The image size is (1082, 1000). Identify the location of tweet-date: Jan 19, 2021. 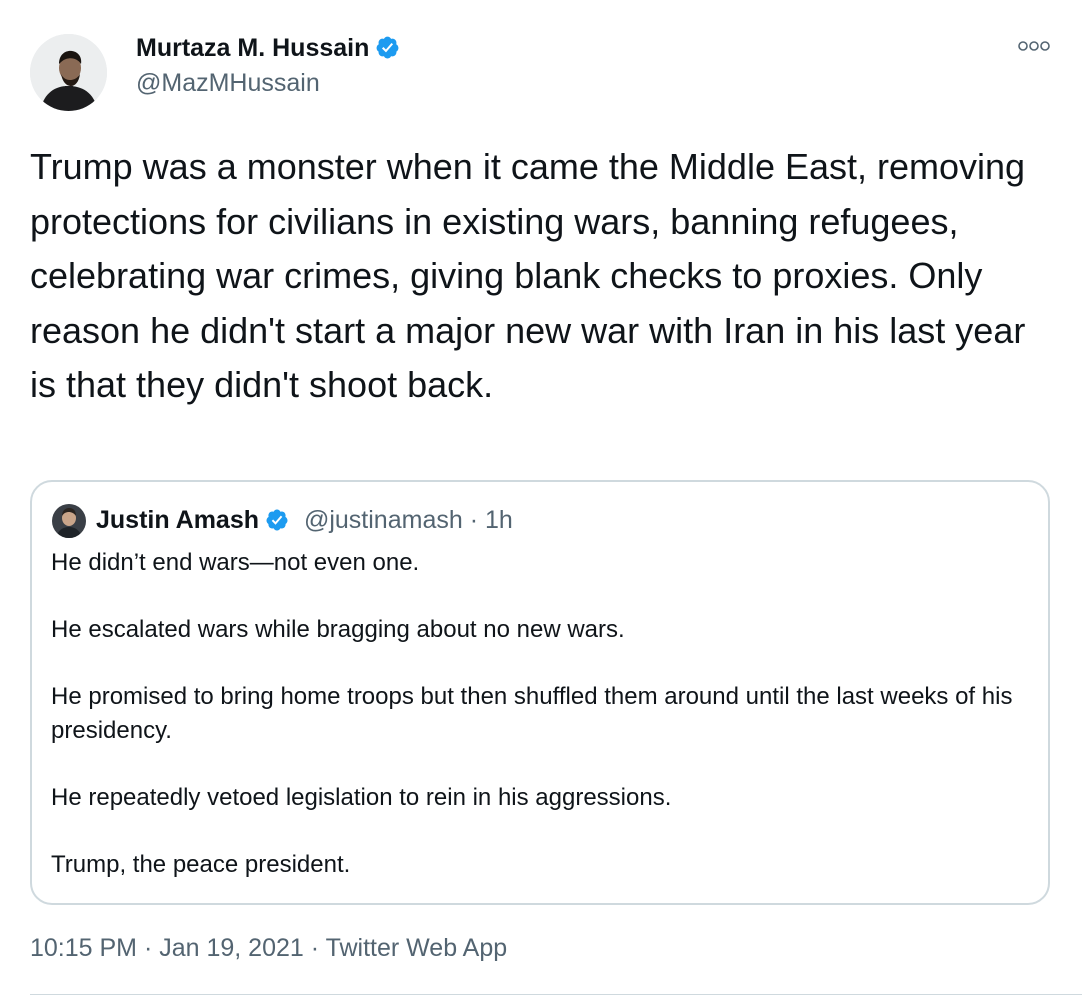
(231, 948).